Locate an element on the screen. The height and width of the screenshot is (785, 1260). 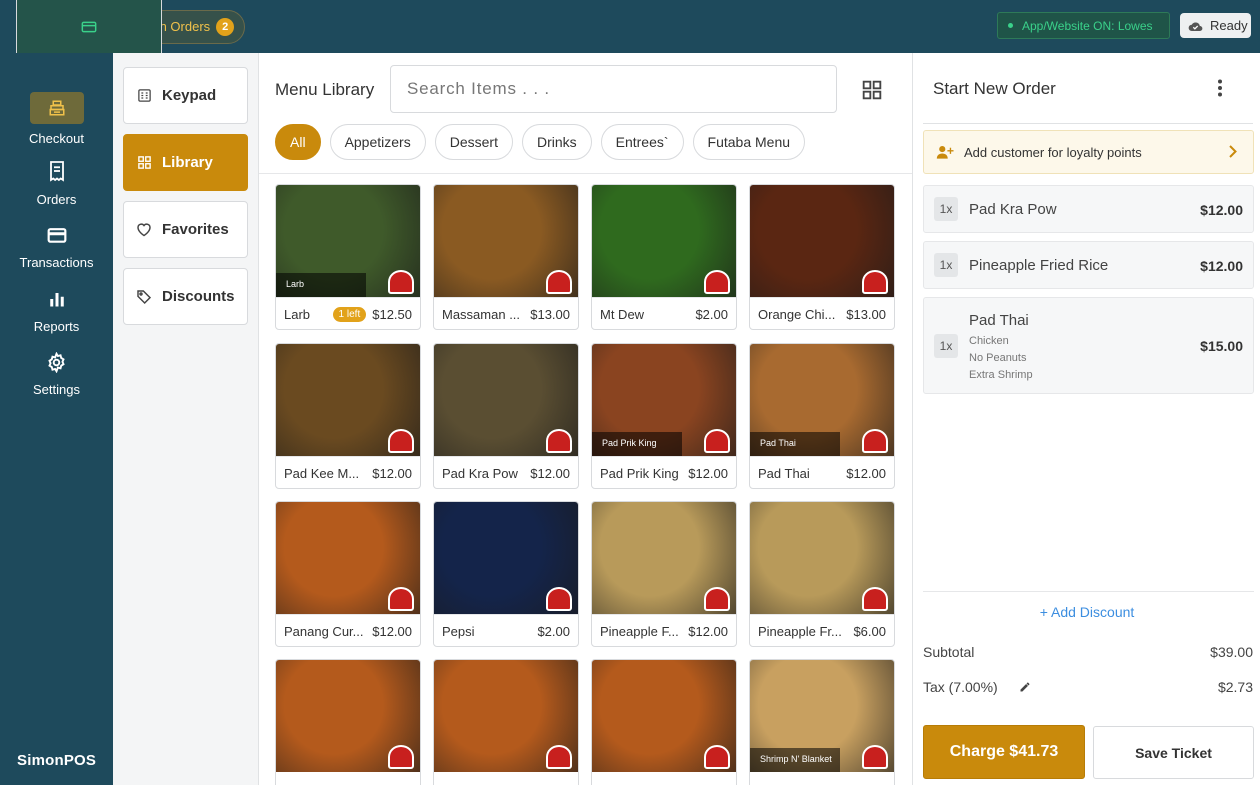
menu-item-card: Mt Dew $2.00 is located at coordinates (664, 257).